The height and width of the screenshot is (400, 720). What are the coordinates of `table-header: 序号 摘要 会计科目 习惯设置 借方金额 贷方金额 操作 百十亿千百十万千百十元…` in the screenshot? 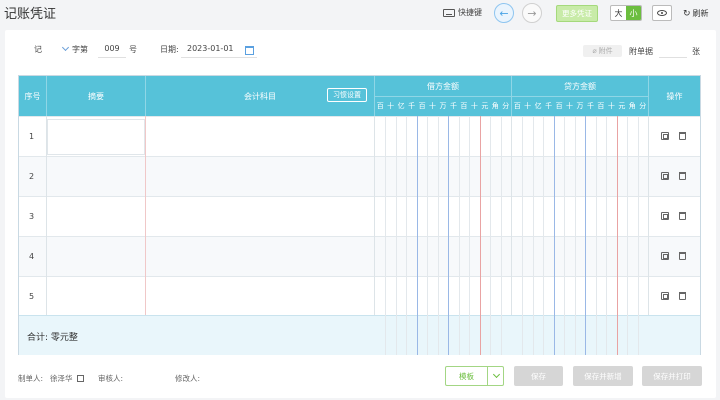 It's located at (359, 96).